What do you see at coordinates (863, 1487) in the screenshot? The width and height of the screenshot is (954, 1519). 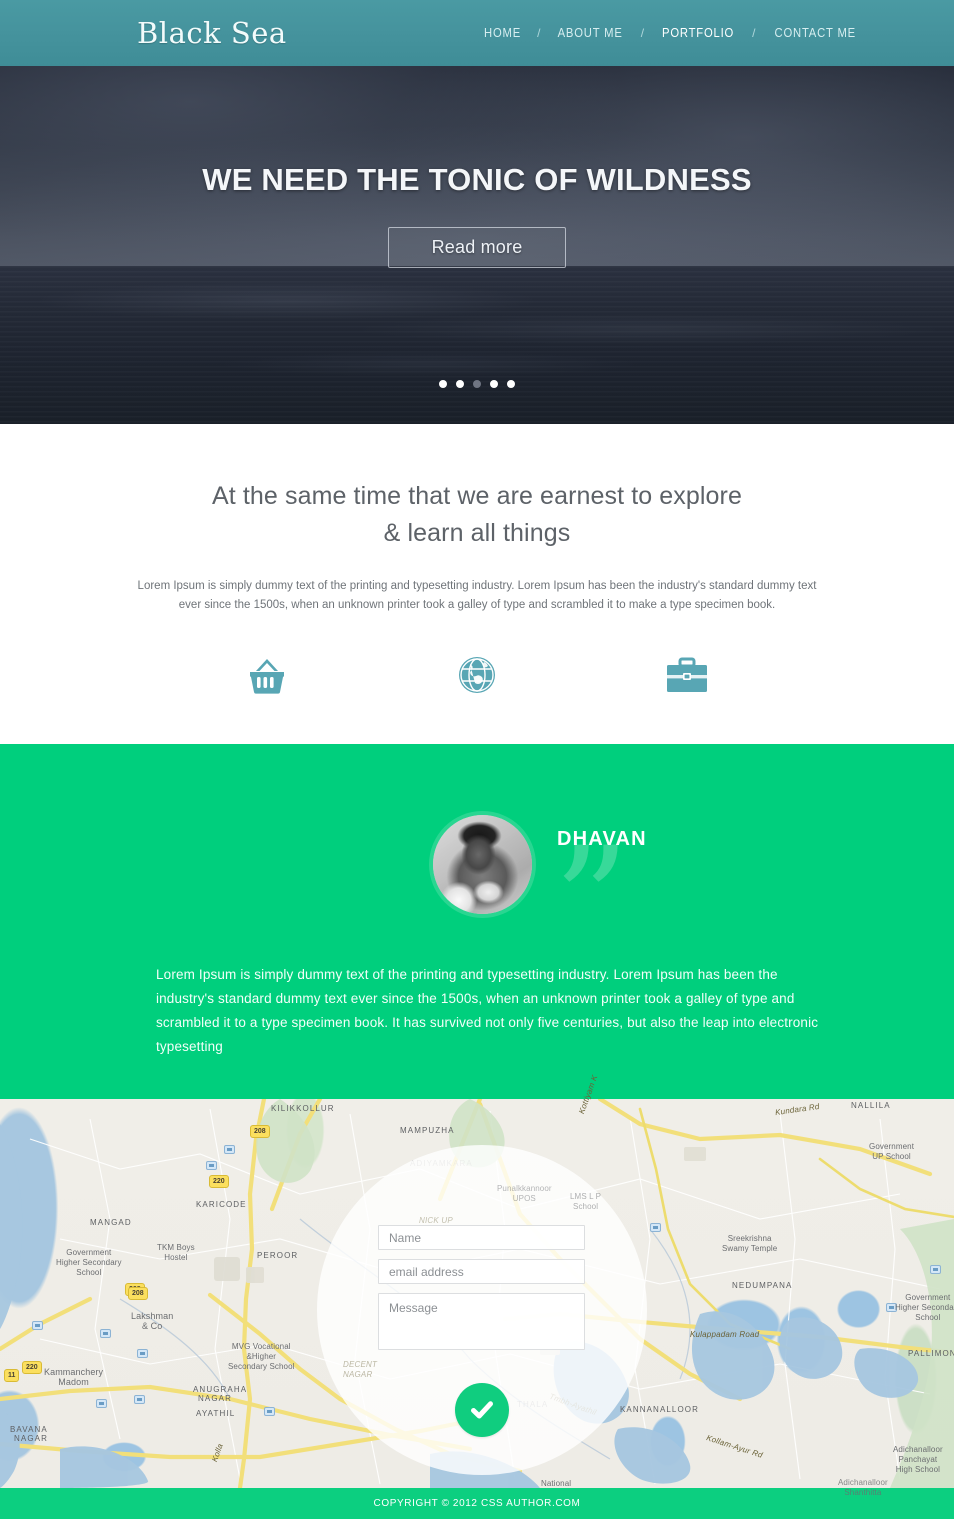 I see `map-poi-adichanalloor-shanthitta: Adichanalloor Shanthitta` at bounding box center [863, 1487].